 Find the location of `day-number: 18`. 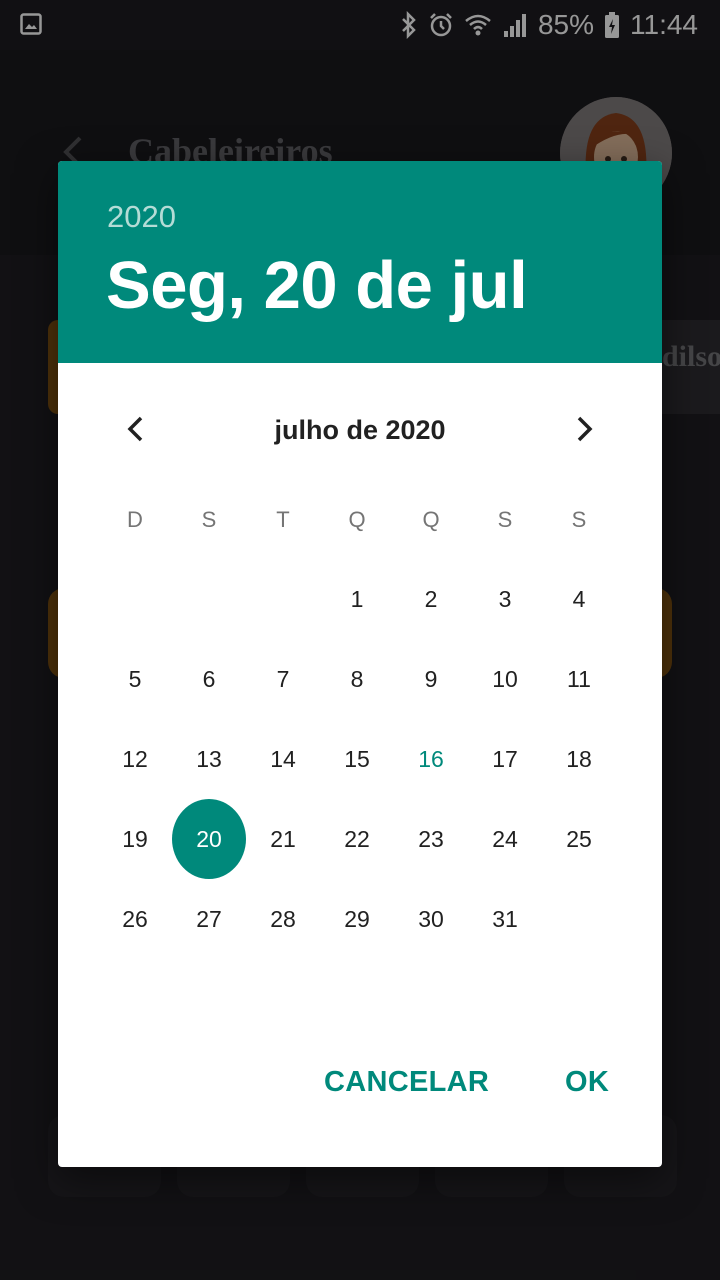

day-number: 18 is located at coordinates (579, 758).